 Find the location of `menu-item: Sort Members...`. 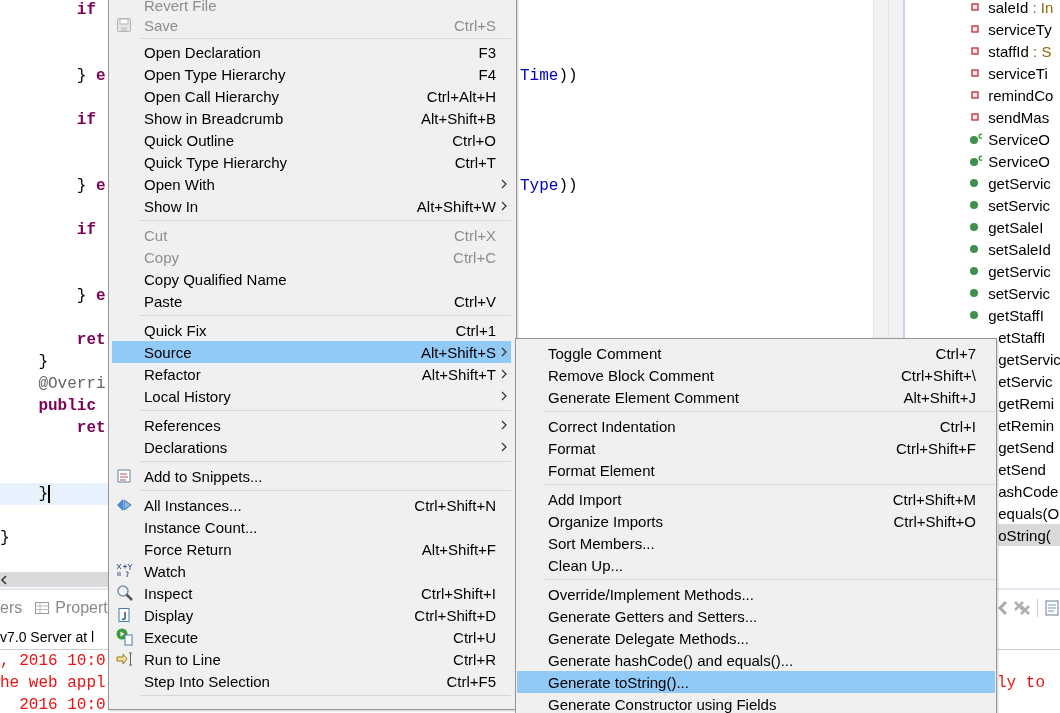

menu-item: Sort Members... is located at coordinates (756, 543).